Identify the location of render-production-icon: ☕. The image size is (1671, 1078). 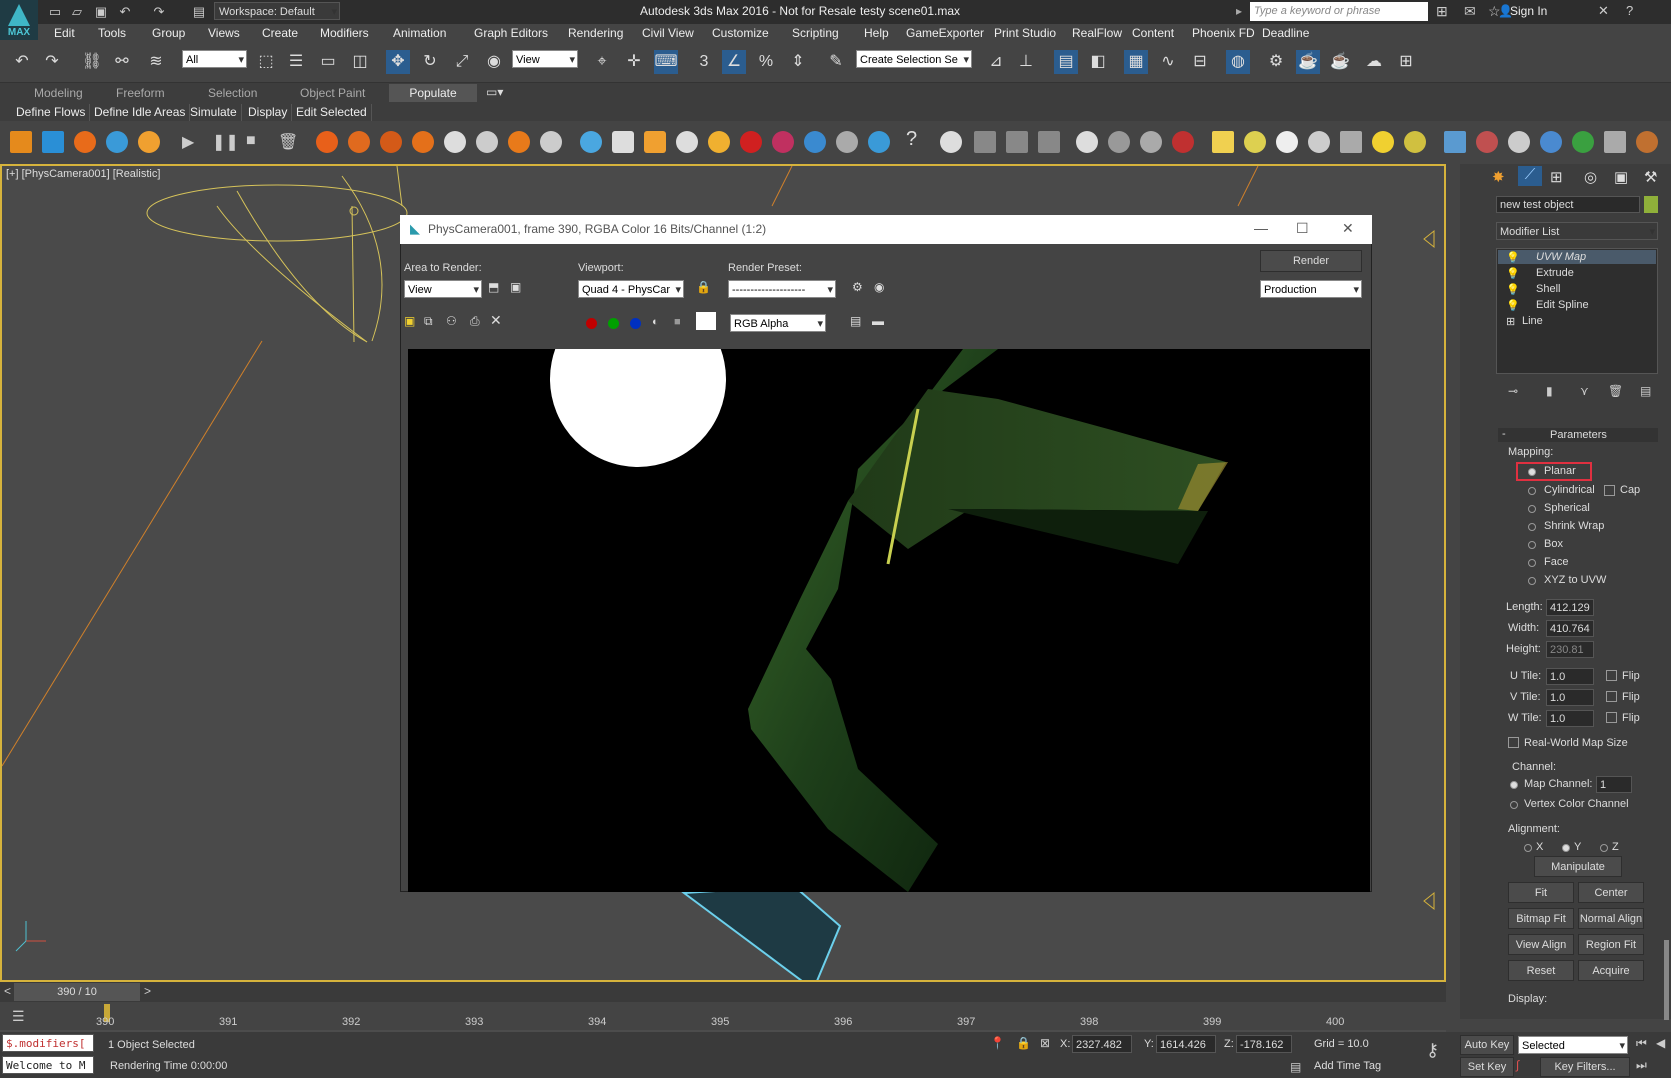
(1340, 62).